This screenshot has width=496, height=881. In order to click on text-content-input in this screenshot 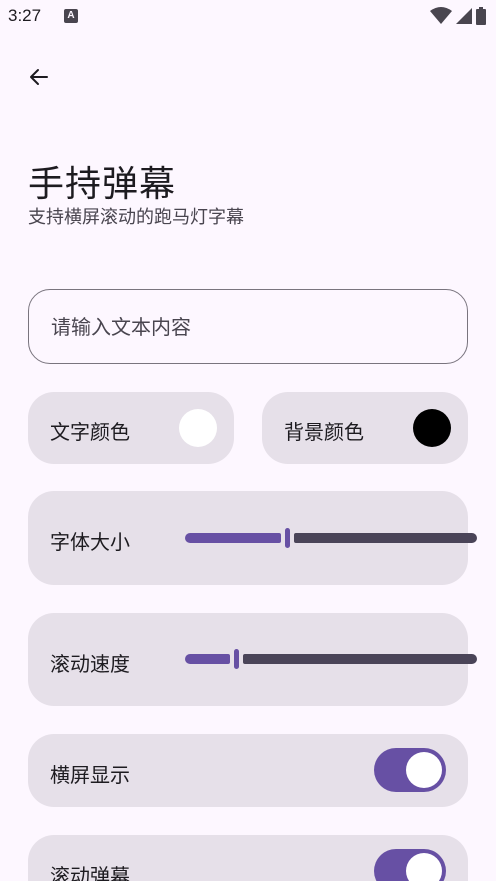, I will do `click(248, 326)`.